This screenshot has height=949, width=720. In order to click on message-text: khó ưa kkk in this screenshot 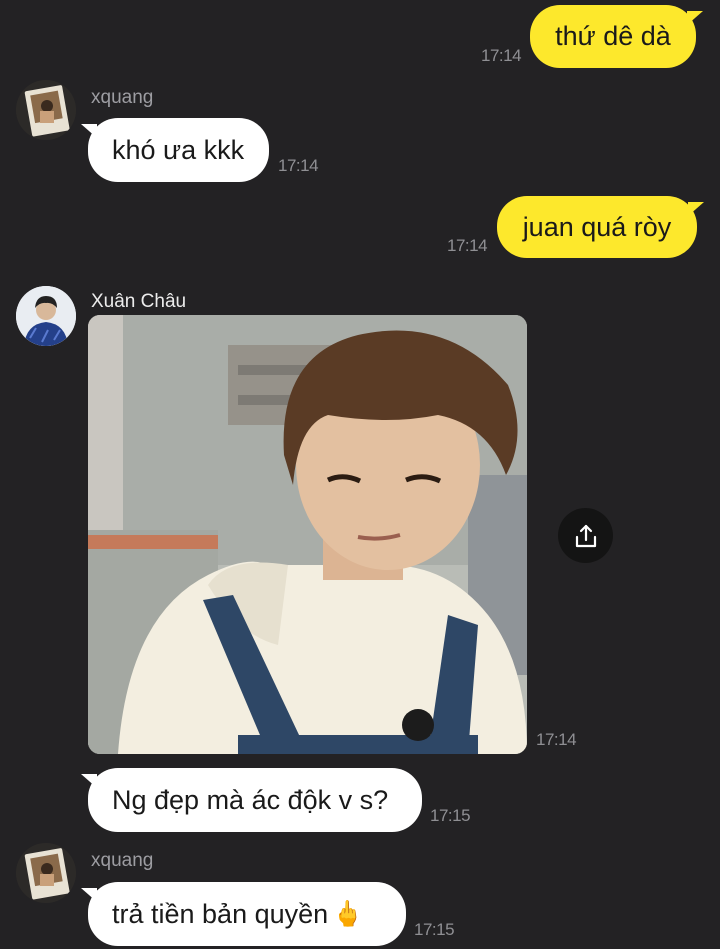, I will do `click(178, 149)`.